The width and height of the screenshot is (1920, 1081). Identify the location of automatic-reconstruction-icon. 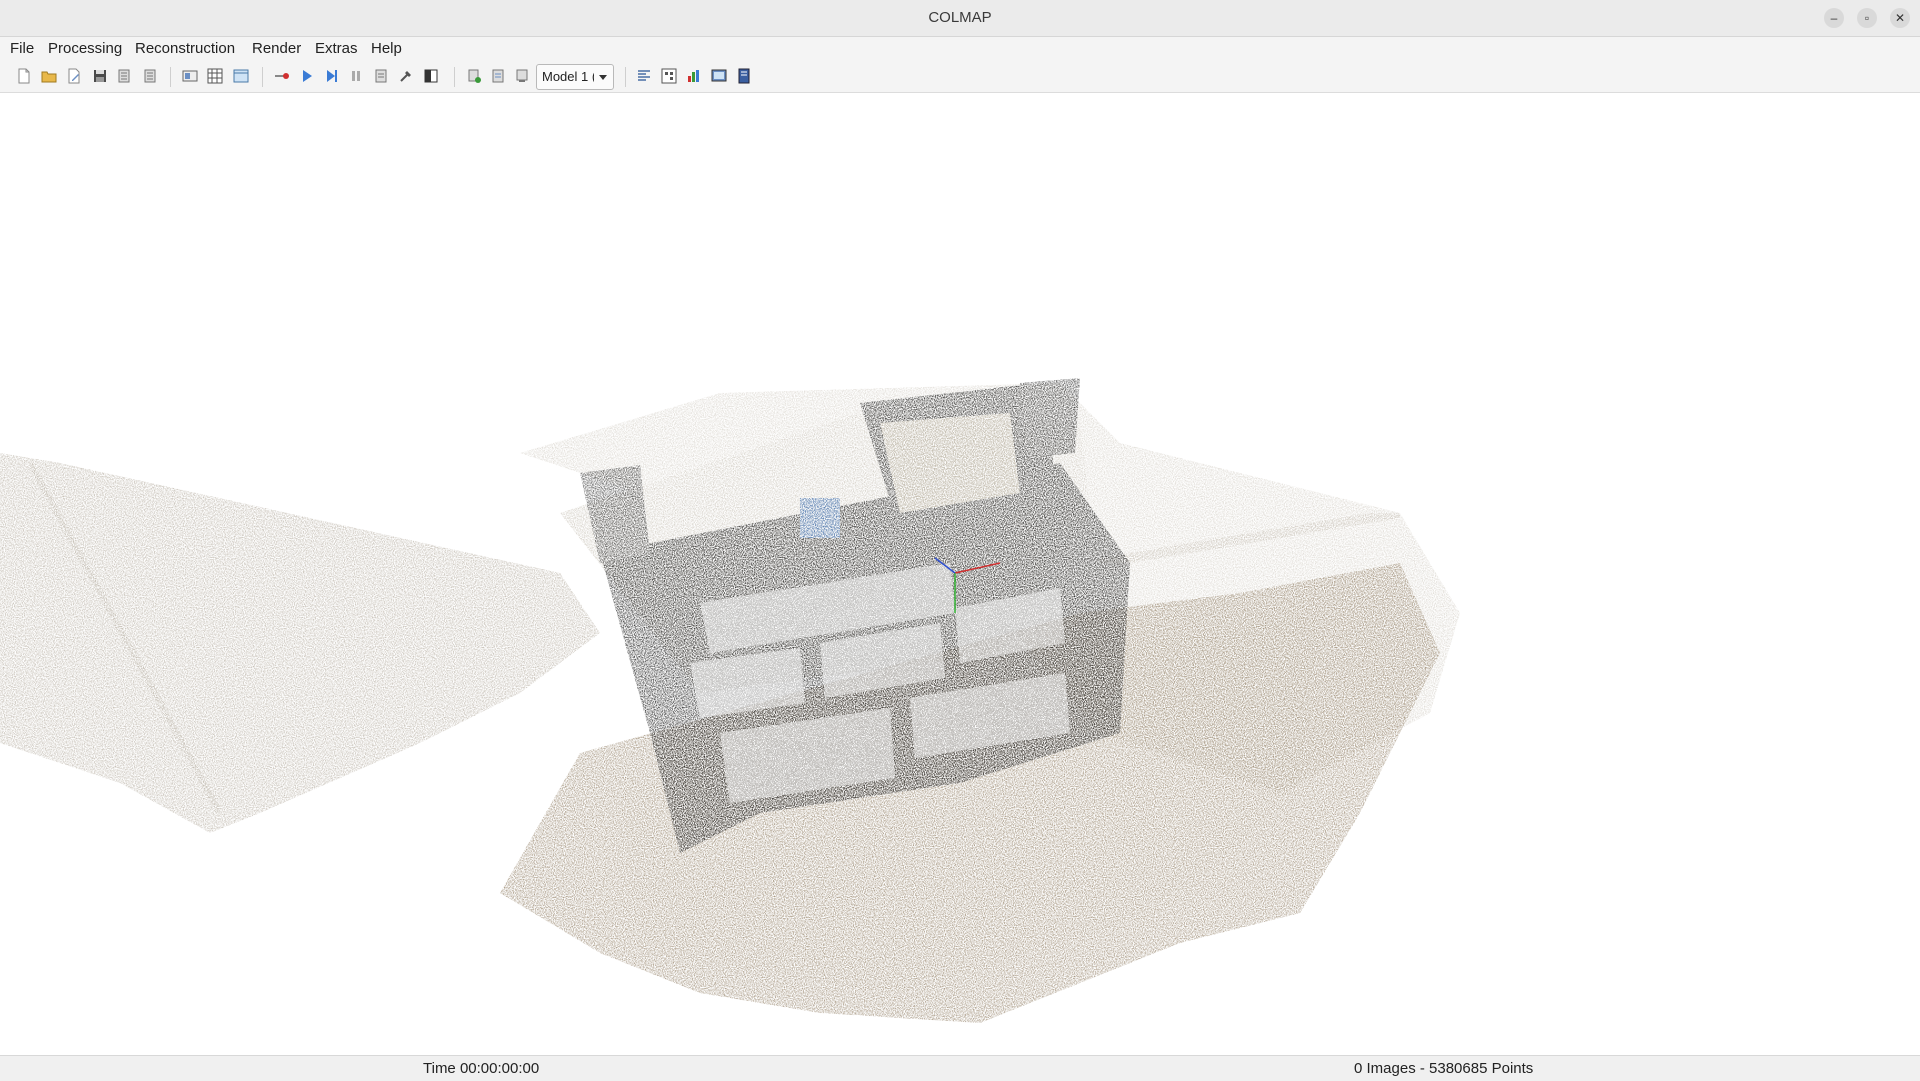
(282, 76).